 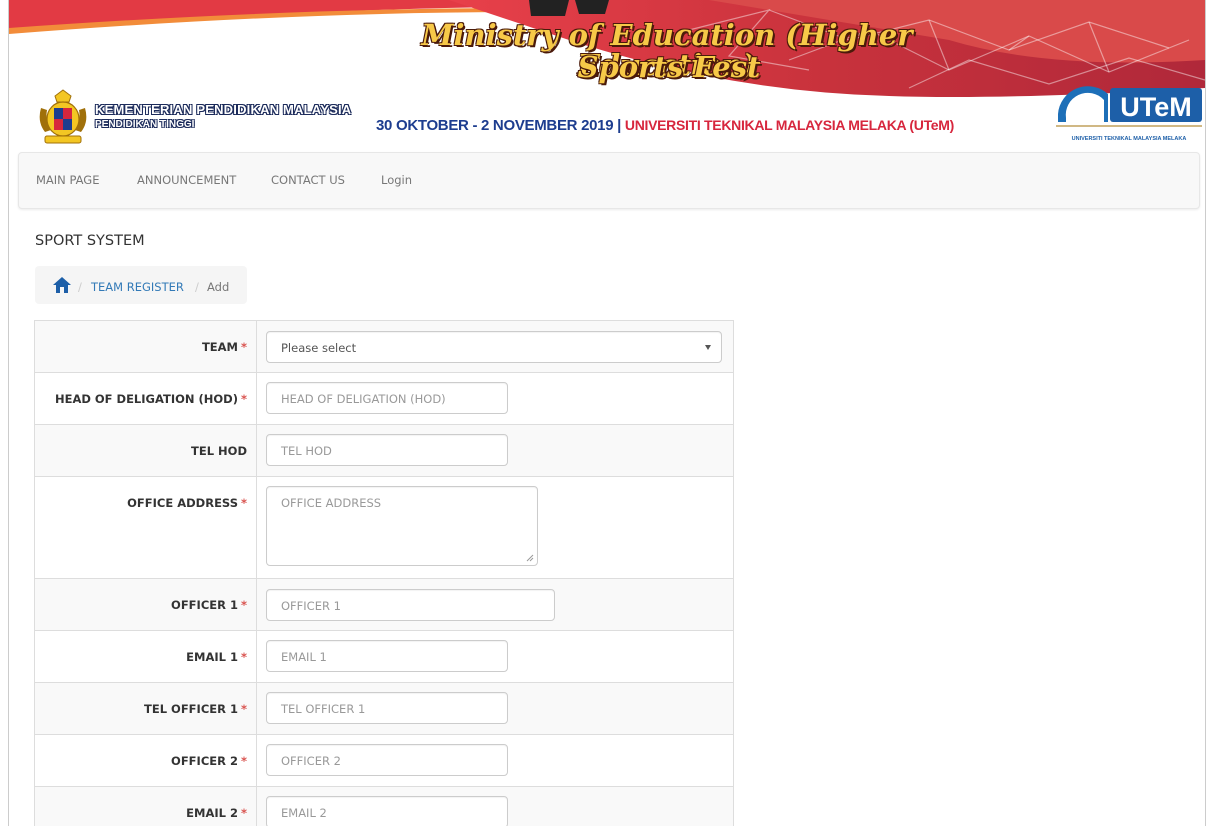 What do you see at coordinates (396, 180) in the screenshot?
I see `nav-login: Login` at bounding box center [396, 180].